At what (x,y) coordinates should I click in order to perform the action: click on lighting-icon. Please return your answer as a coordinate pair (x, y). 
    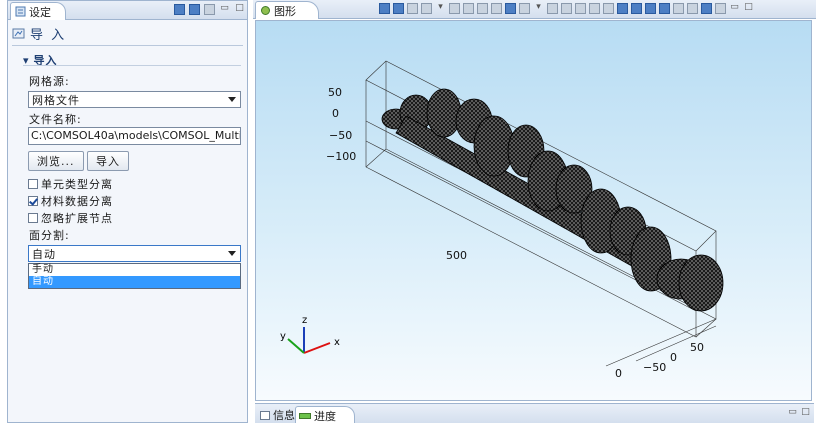
    Looking at the image, I should click on (664, 8).